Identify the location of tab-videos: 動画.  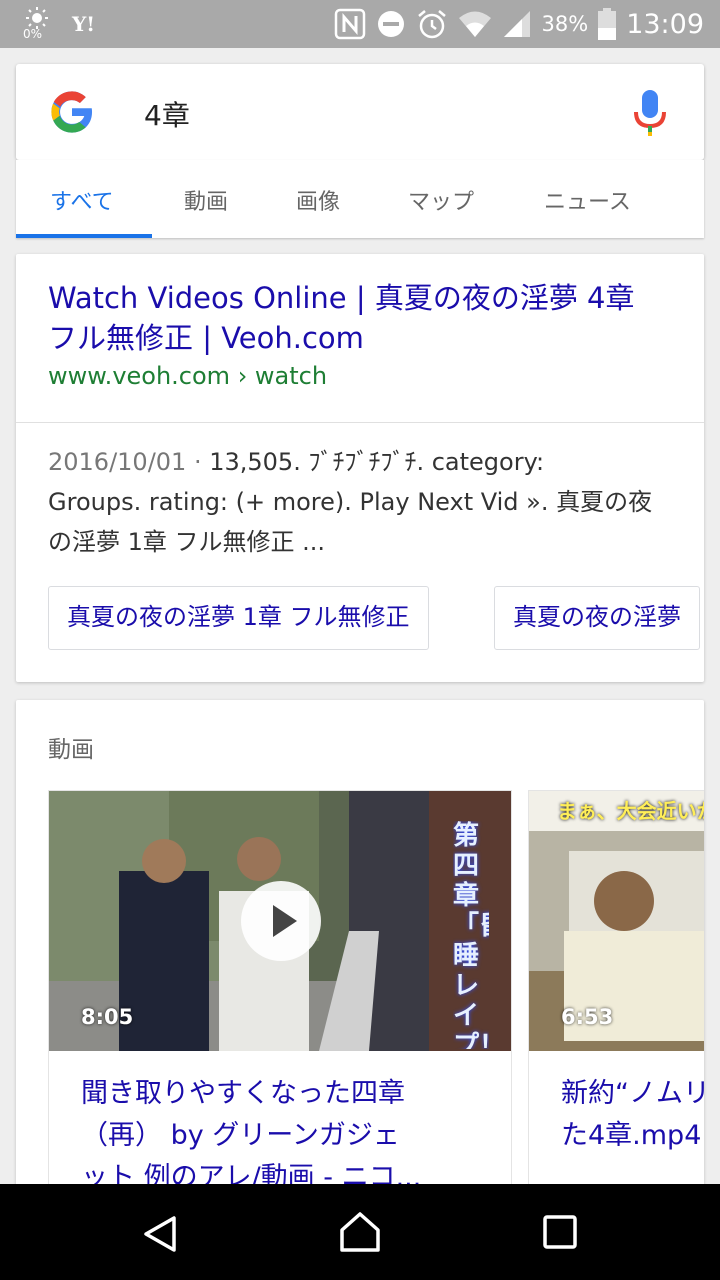
(206, 200).